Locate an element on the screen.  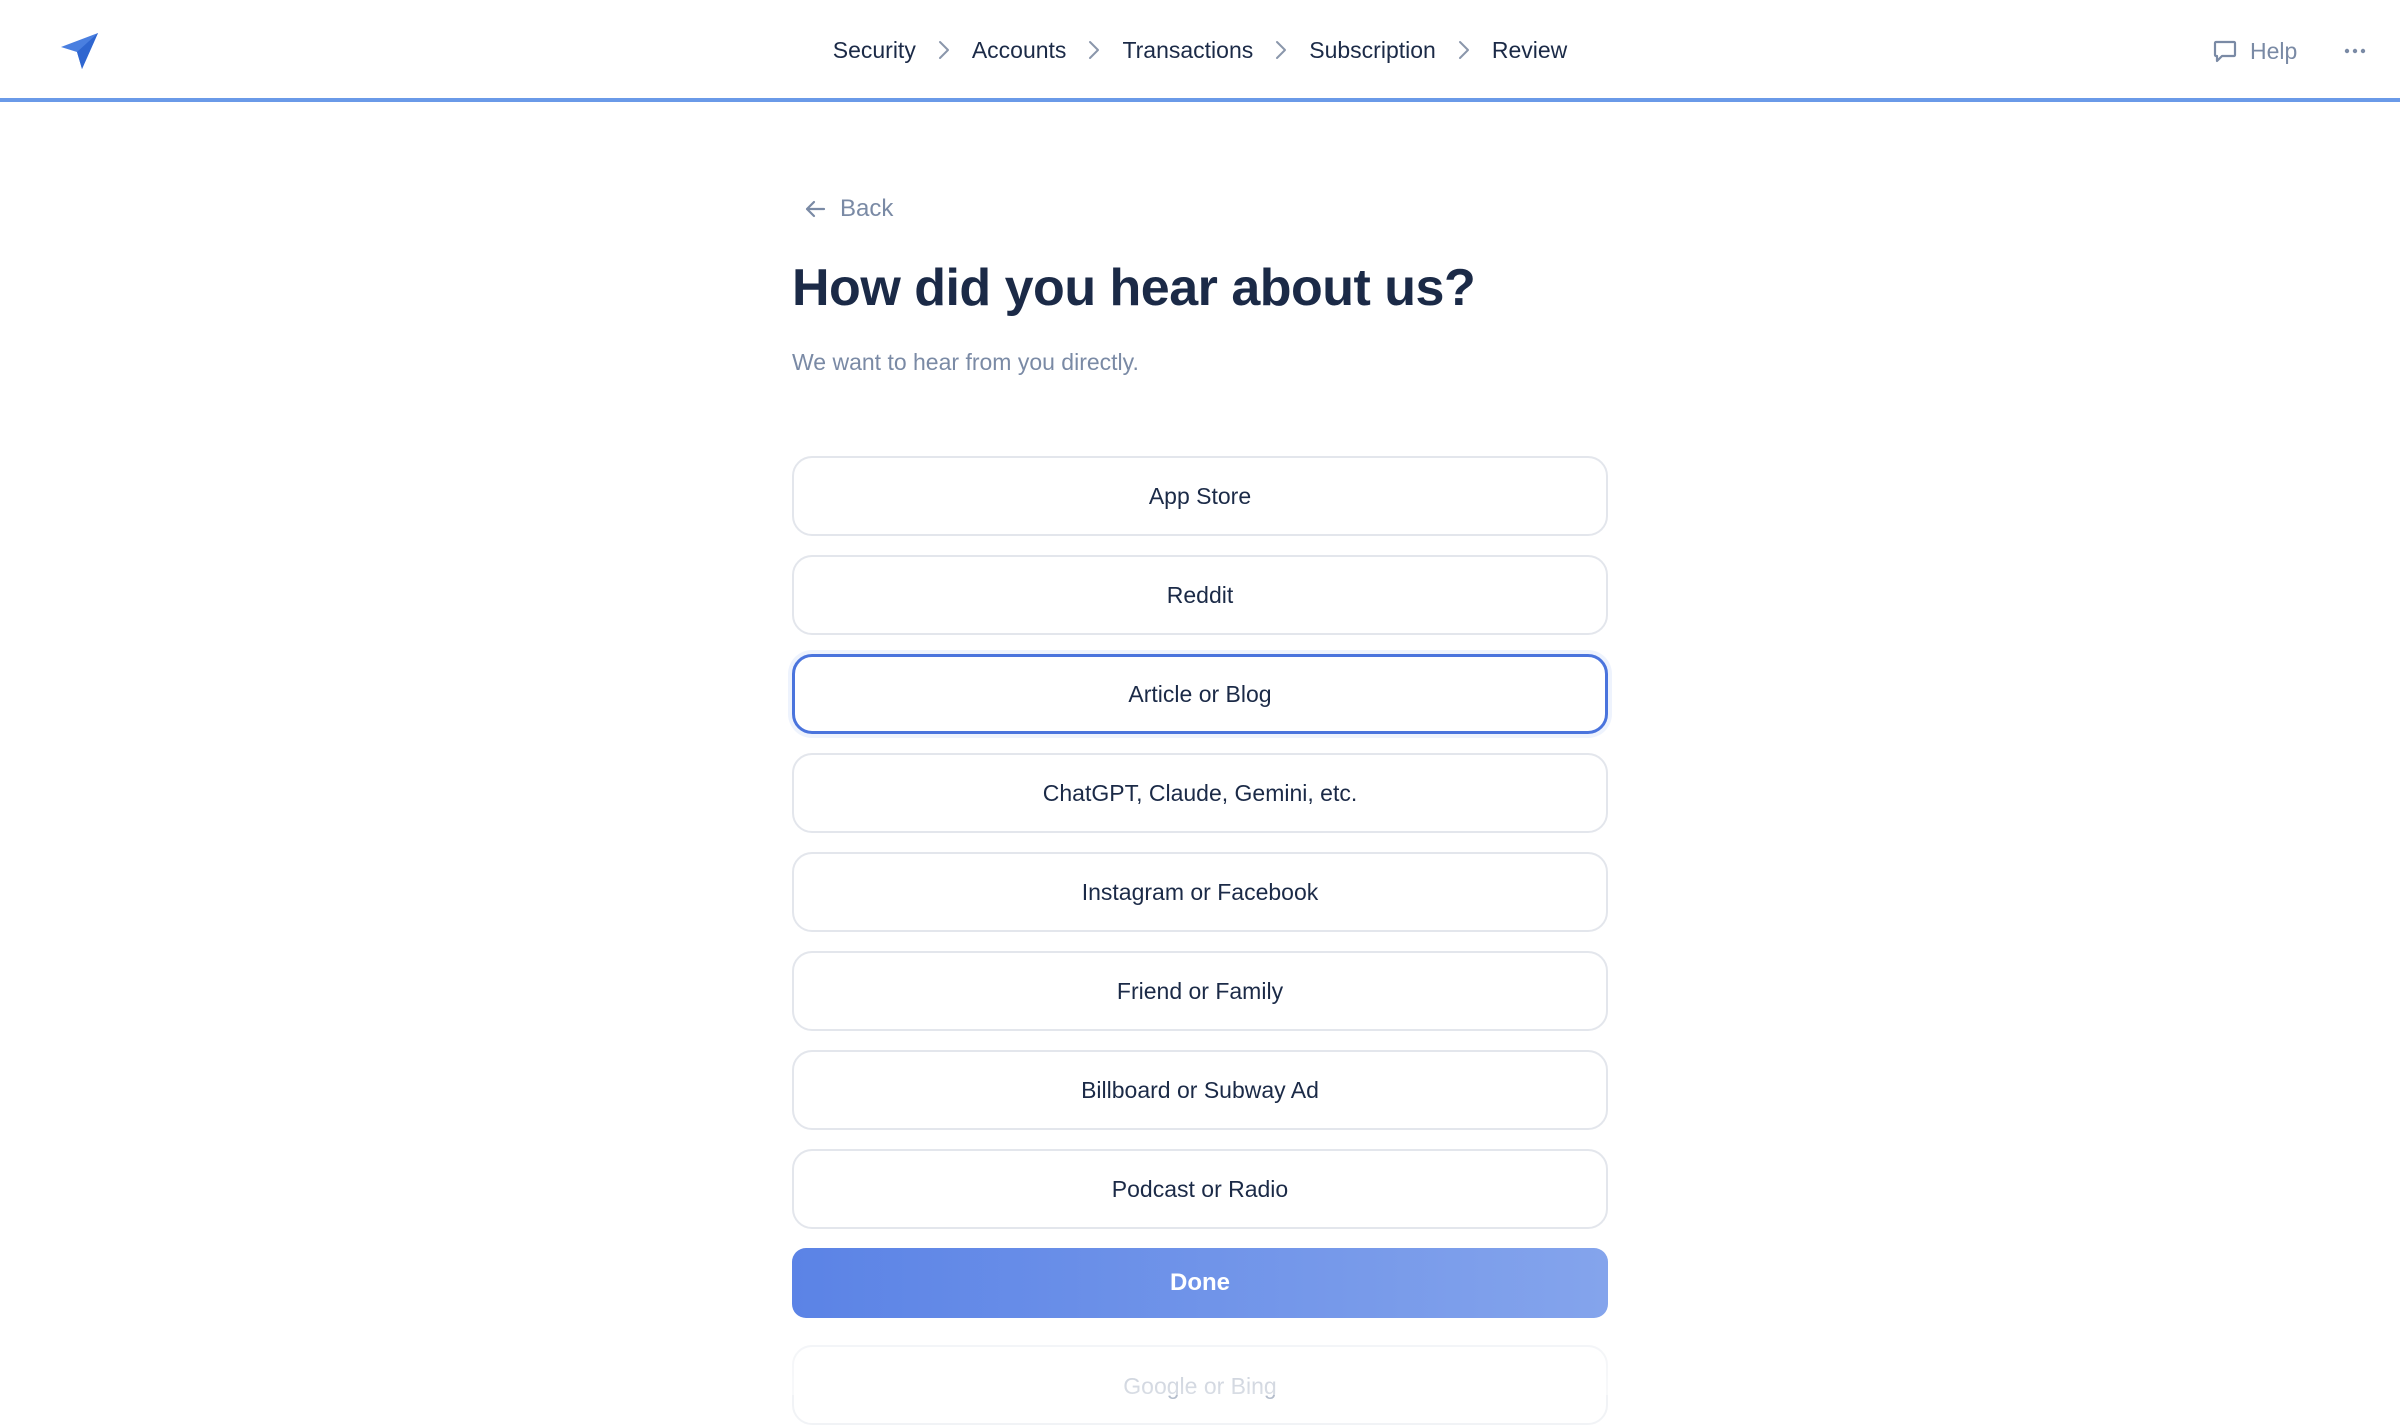
more-horizontal-icon is located at coordinates (2355, 51).